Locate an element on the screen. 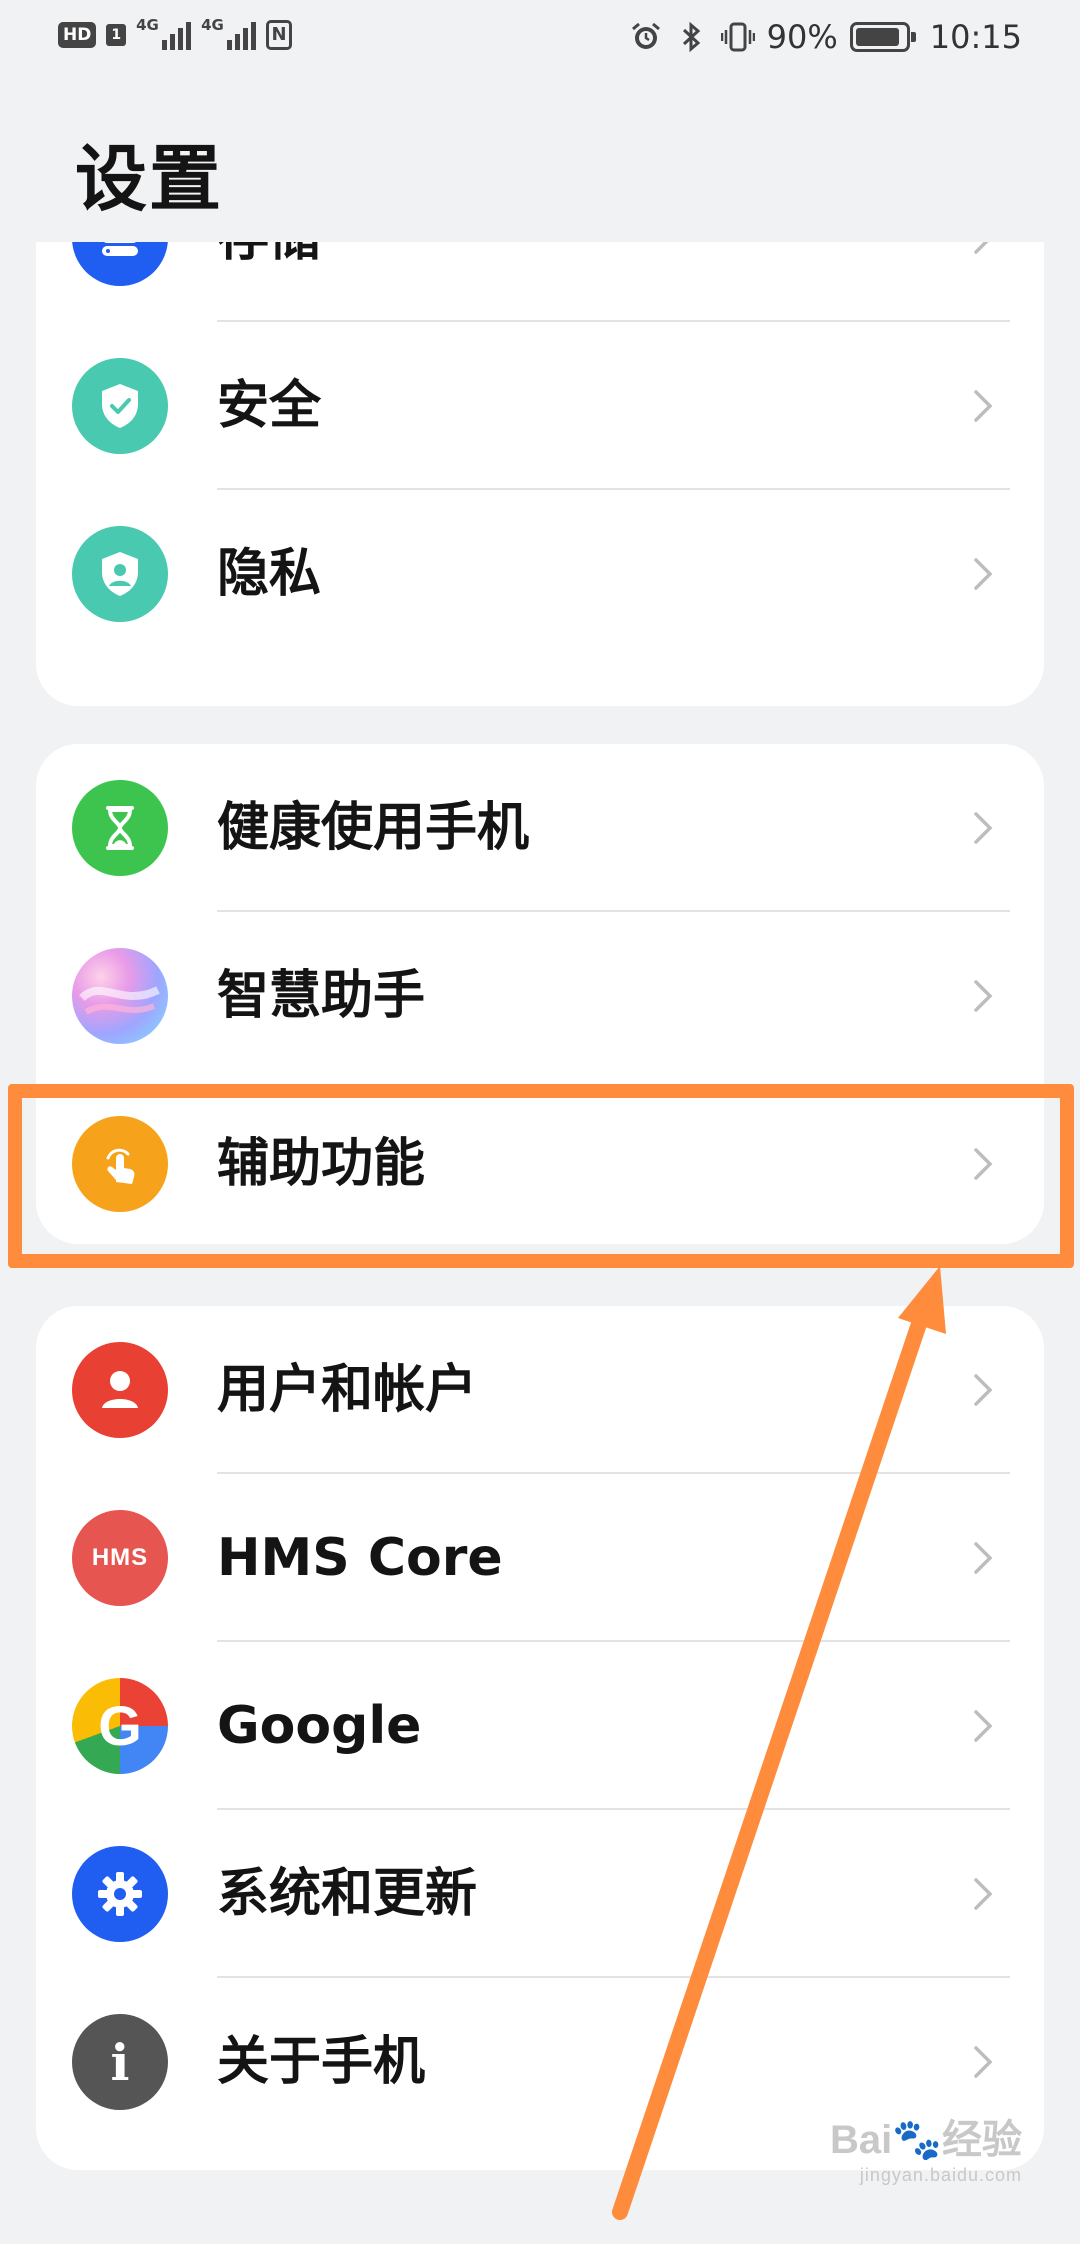 This screenshot has width=1080, height=2244. highlight-box is located at coordinates (541, 1176).